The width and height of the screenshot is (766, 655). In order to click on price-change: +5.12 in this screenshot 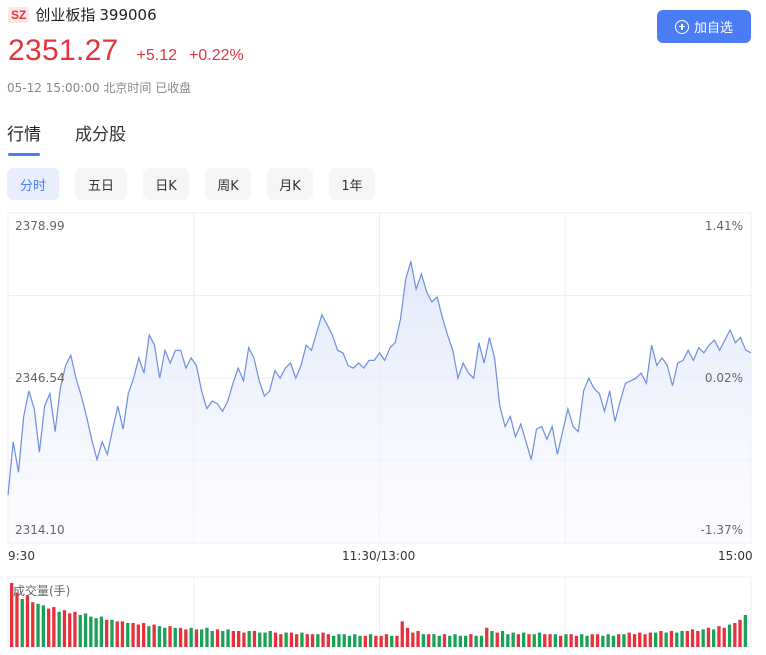, I will do `click(157, 55)`.